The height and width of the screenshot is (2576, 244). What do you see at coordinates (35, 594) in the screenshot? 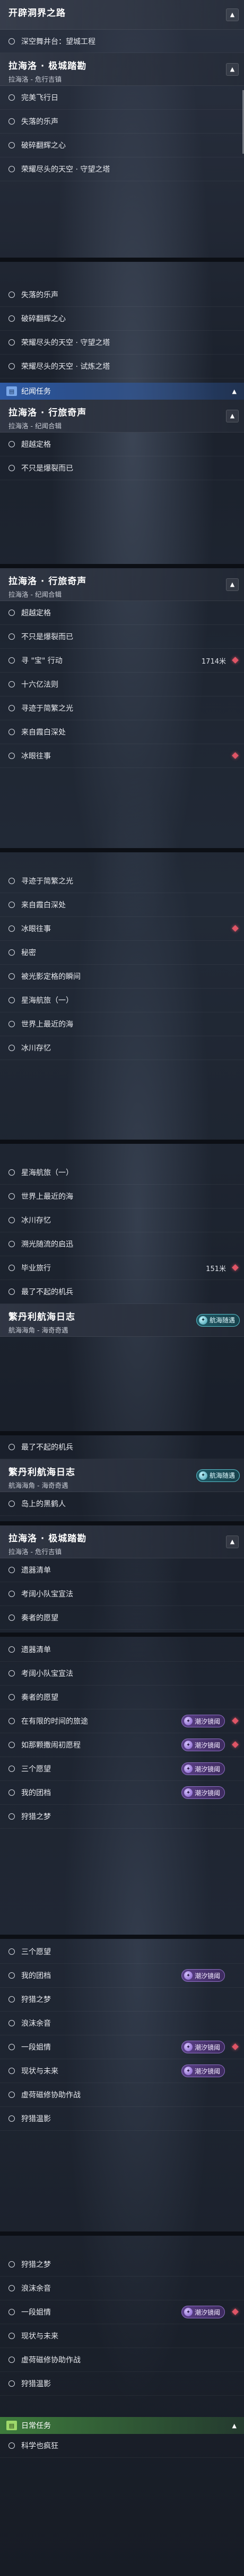
I see `quest-subtitle: 拉海洛 - 纪闻合辑` at bounding box center [35, 594].